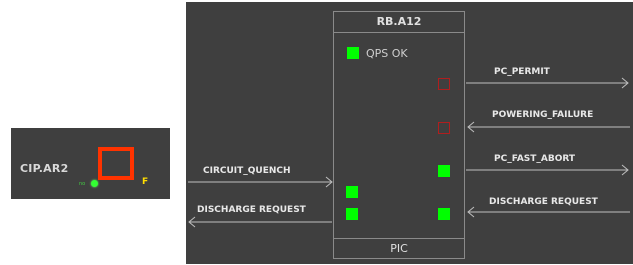 This screenshot has width=633, height=265. What do you see at coordinates (543, 115) in the screenshot?
I see `powering-failure-label: POWERING_FAILURE` at bounding box center [543, 115].